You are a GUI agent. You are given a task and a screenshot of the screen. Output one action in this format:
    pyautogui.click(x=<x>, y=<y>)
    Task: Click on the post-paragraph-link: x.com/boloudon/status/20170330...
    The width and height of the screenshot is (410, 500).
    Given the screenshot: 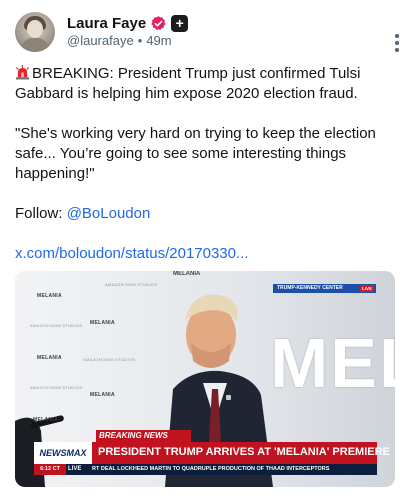 What is the action you would take?
    pyautogui.click(x=205, y=254)
    